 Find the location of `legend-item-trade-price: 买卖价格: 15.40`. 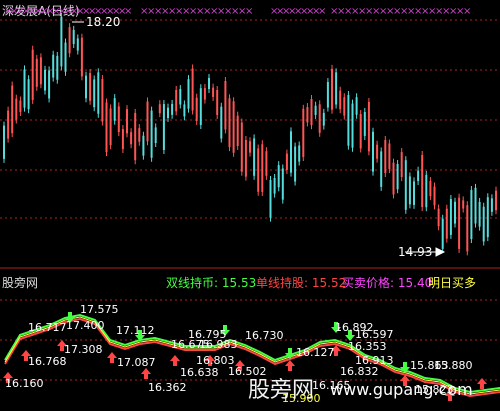

legend-item-trade-price: 买卖价格: 15.40 is located at coordinates (387, 283).